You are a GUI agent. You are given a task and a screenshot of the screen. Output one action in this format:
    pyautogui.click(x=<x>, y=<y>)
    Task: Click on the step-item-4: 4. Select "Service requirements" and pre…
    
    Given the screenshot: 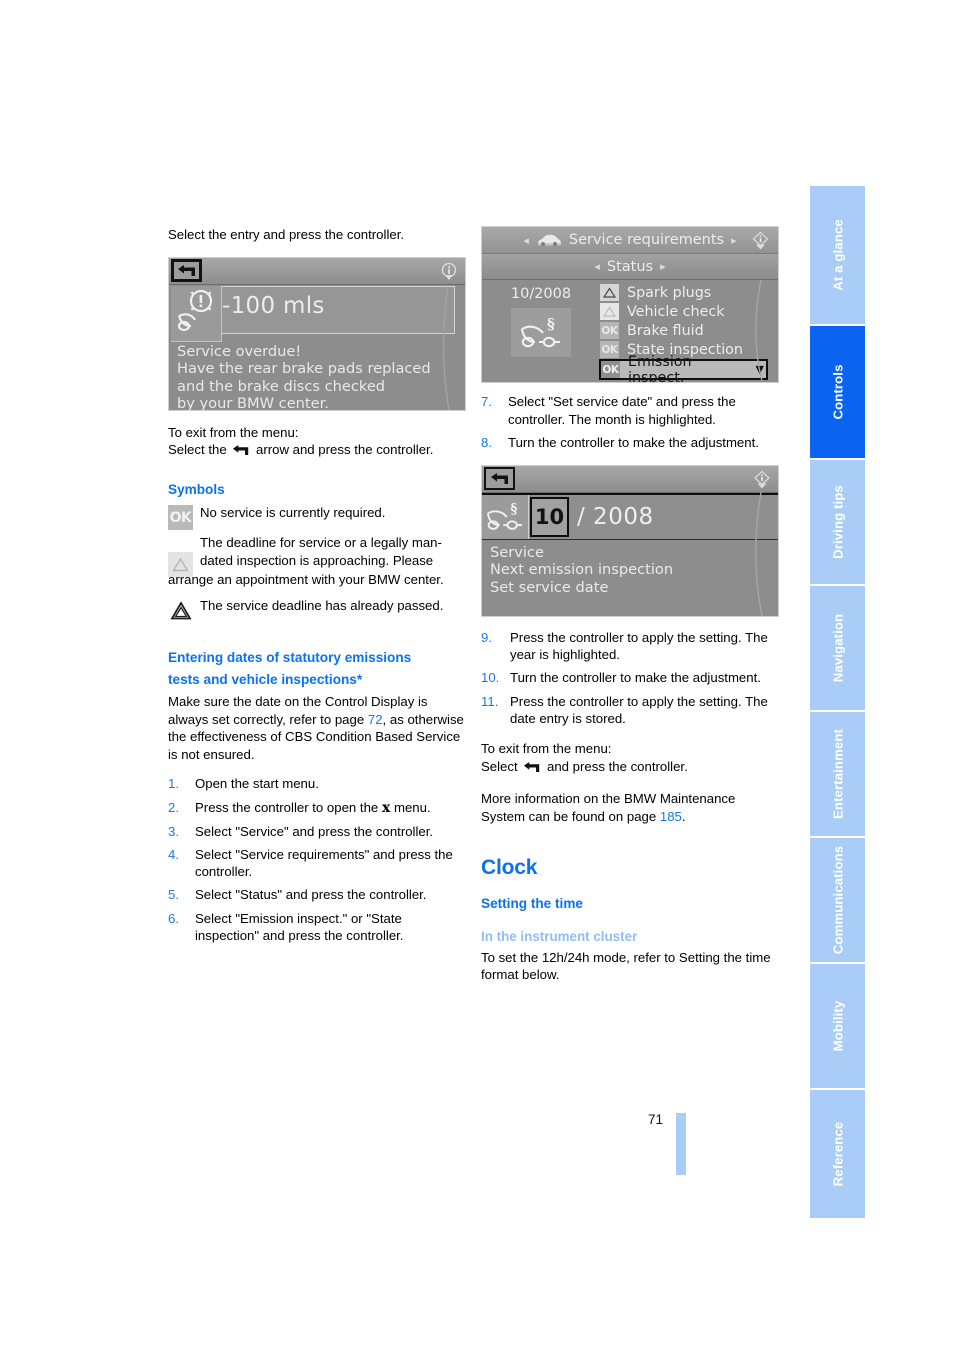 What is the action you would take?
    pyautogui.click(x=317, y=863)
    